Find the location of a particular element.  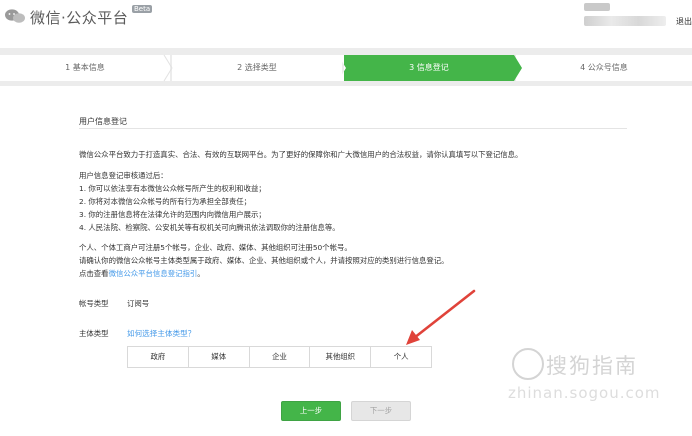

sogou-logo-icon is located at coordinates (528, 364).